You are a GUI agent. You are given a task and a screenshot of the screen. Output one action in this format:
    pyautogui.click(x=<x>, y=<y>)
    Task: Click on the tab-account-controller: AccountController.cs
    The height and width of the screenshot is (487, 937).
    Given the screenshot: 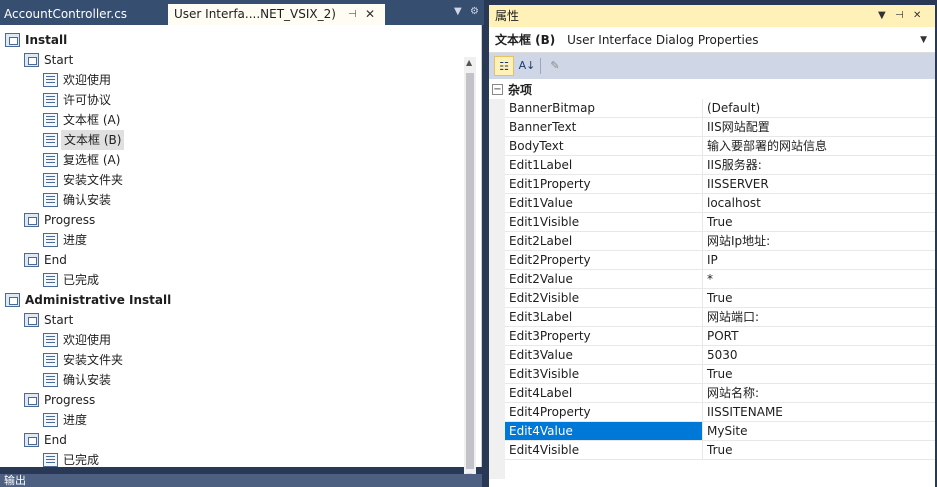 What is the action you would take?
    pyautogui.click(x=84, y=14)
    